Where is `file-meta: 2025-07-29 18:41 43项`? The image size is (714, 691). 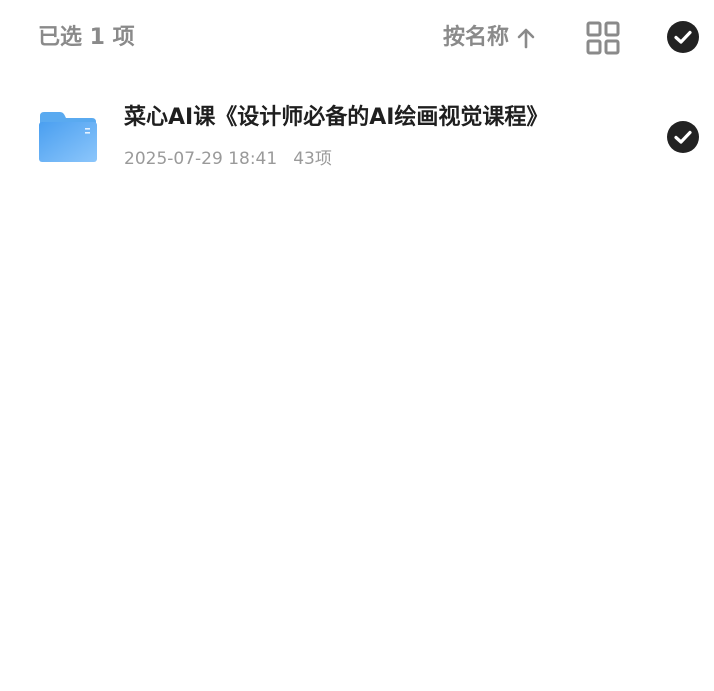 file-meta: 2025-07-29 18:41 43项 is located at coordinates (228, 159).